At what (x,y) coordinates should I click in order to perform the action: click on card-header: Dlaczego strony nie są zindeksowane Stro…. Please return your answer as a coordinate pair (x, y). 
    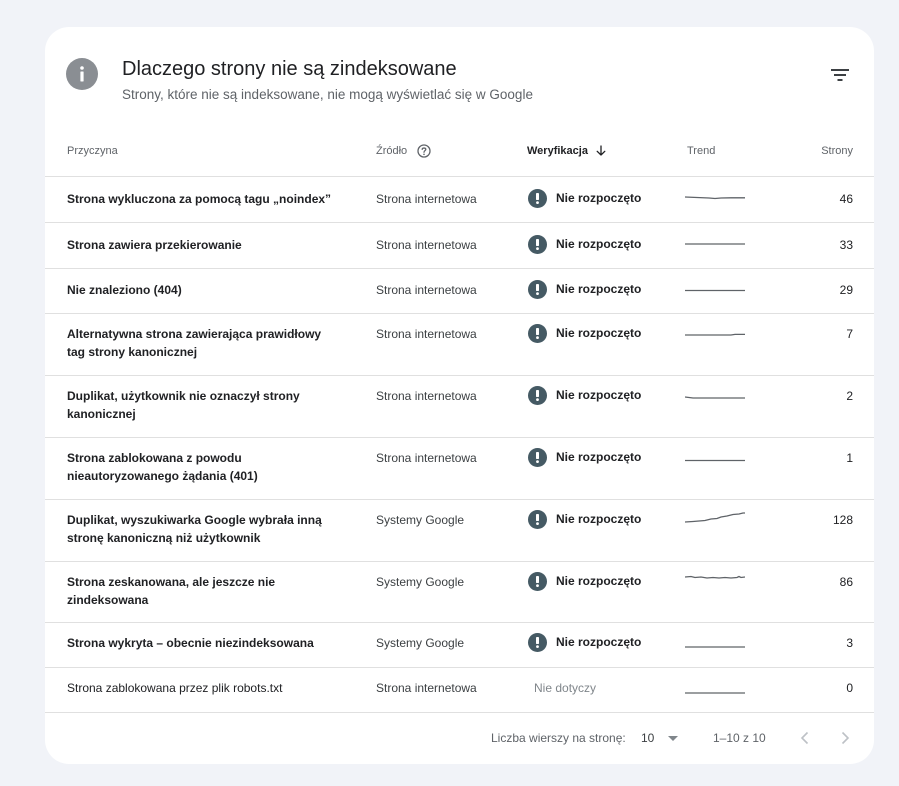
    Looking at the image, I should click on (459, 77).